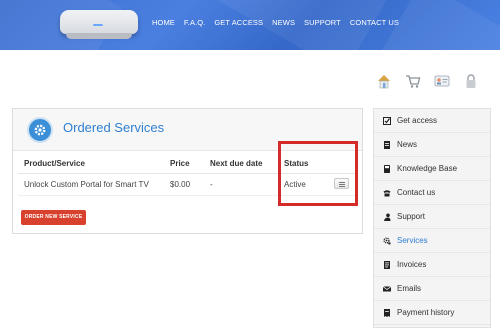  Describe the element at coordinates (407, 144) in the screenshot. I see `sidebar-item-label: News` at that location.